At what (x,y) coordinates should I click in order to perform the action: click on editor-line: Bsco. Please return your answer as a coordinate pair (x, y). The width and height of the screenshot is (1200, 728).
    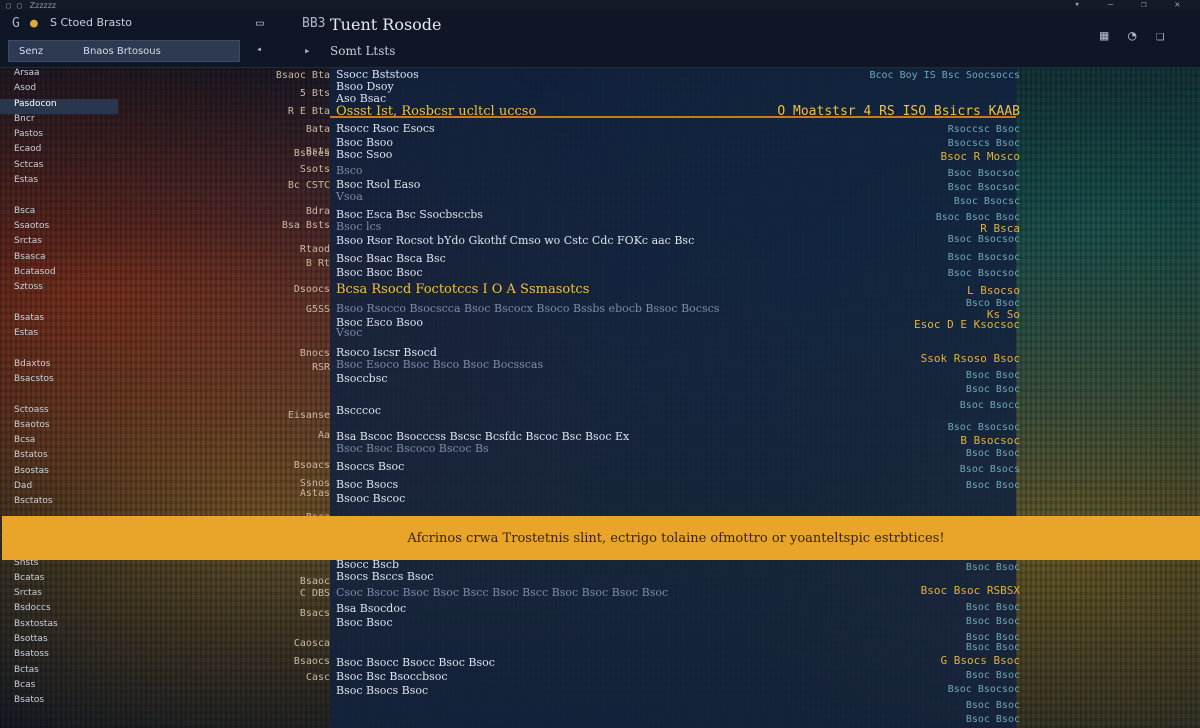
    Looking at the image, I should click on (349, 170).